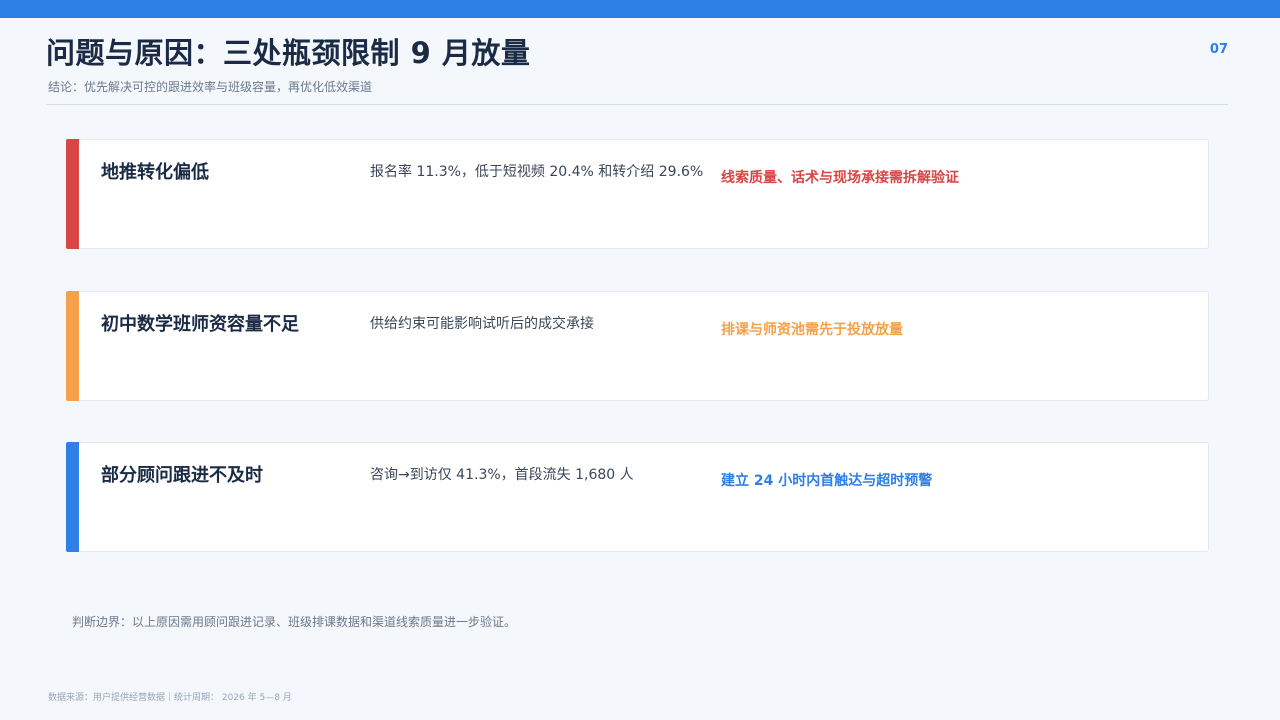  Describe the element at coordinates (170, 698) in the screenshot. I see `data-source: 数据来源：用户提供经营数据｜统计周期： 2026 年 5—8 月` at that location.